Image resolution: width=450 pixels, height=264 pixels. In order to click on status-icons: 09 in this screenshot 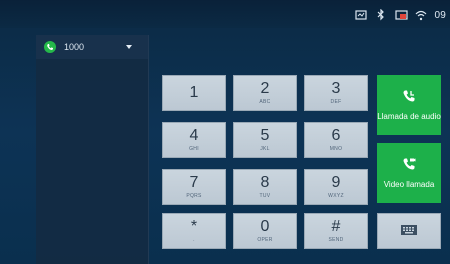, I will do `click(400, 15)`.